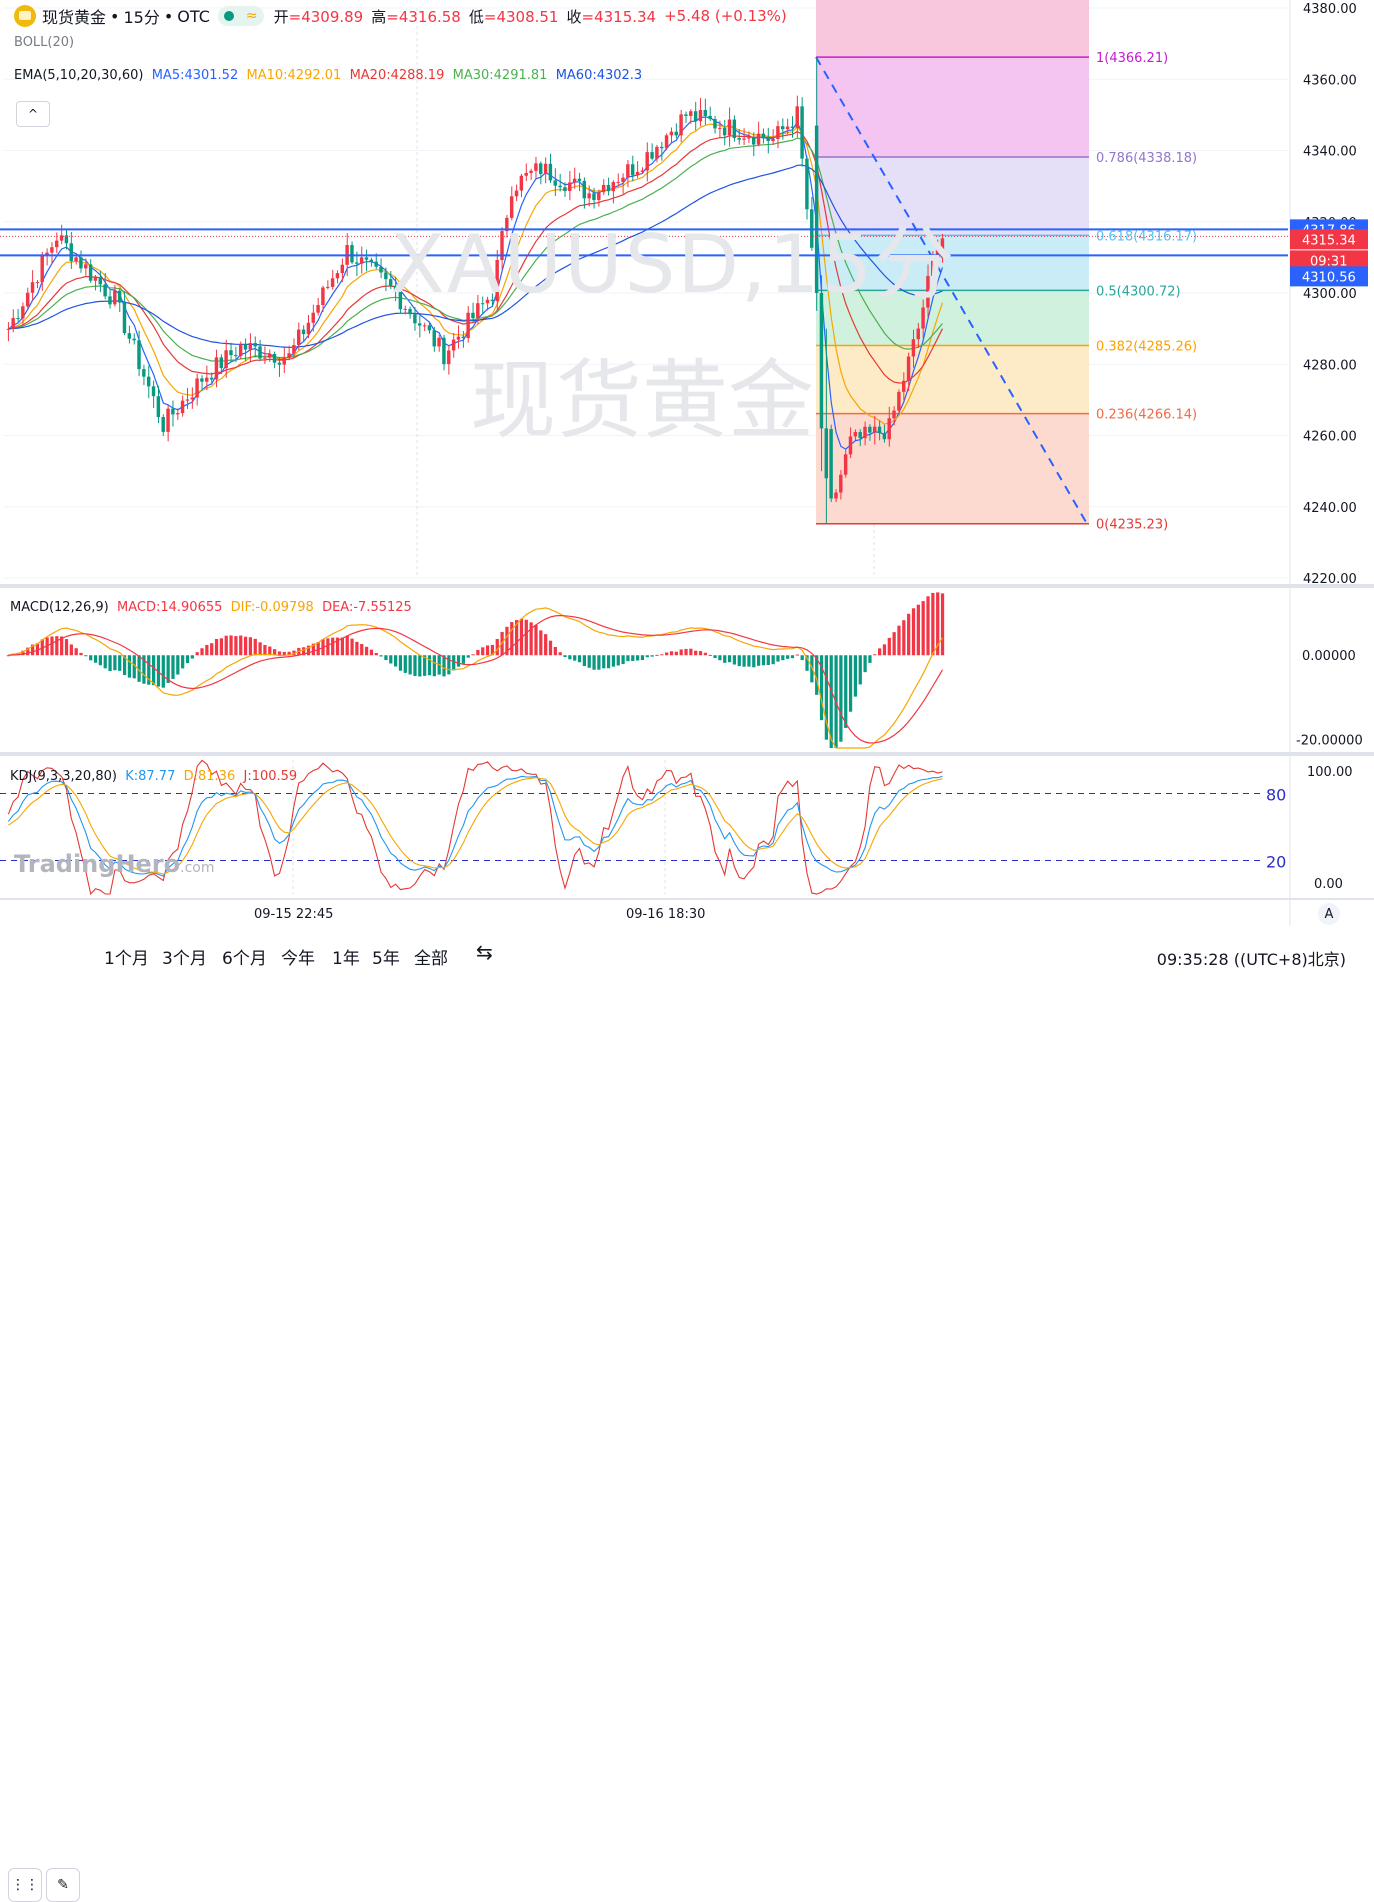  I want to click on price-tick-label: 4380.00, so click(1330, 9).